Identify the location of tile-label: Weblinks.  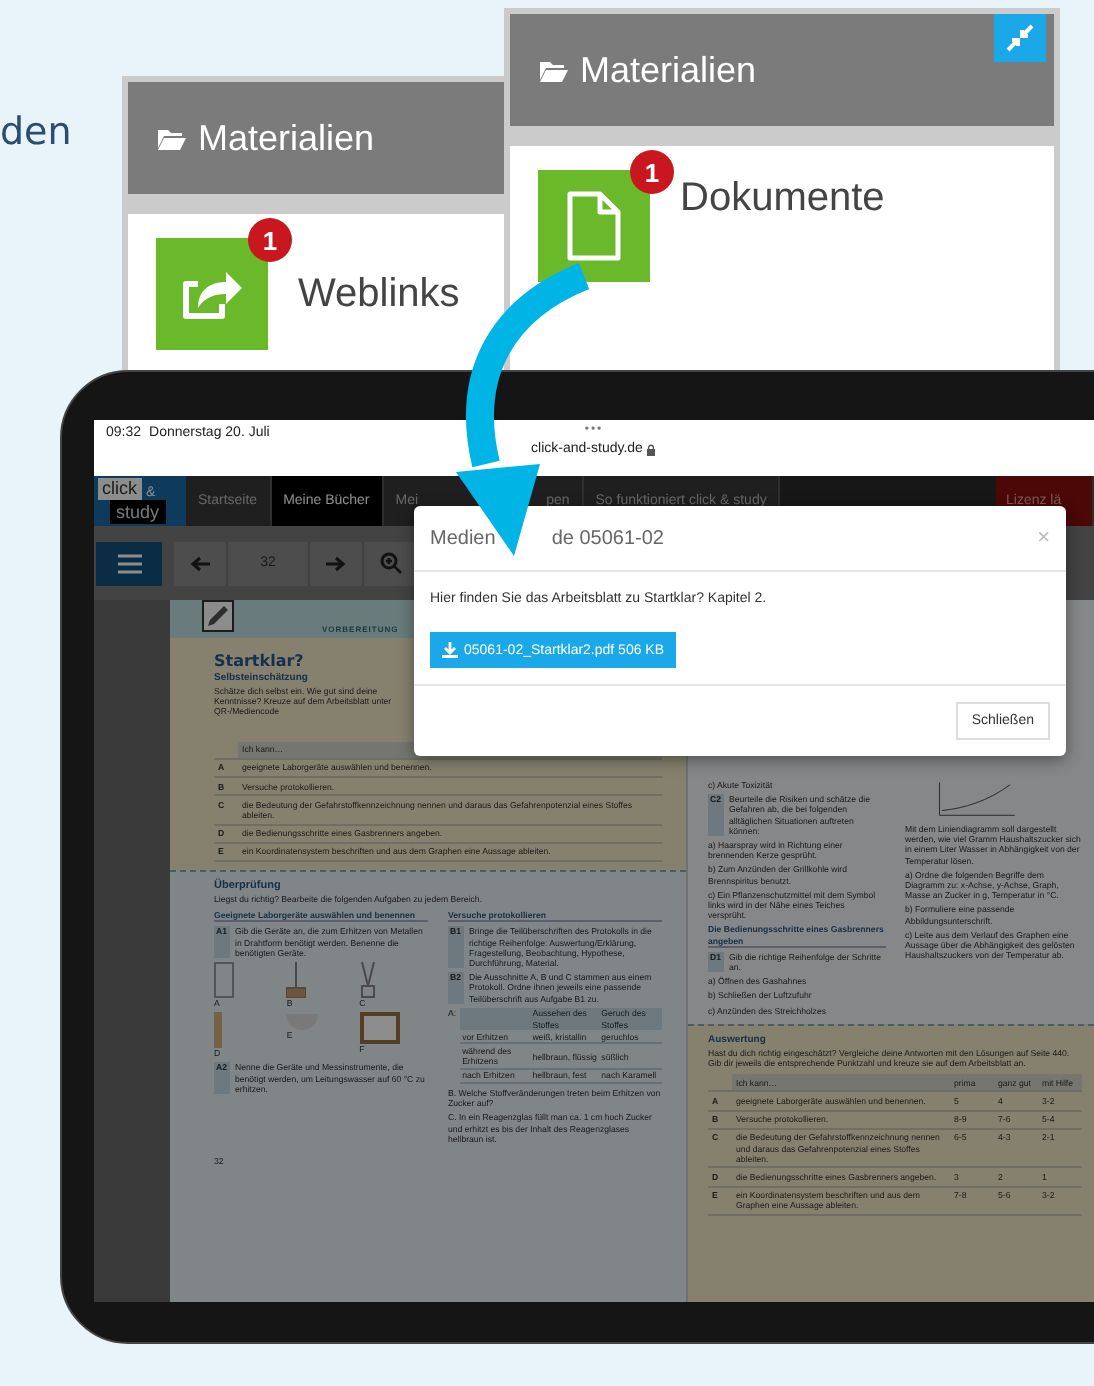
(379, 294).